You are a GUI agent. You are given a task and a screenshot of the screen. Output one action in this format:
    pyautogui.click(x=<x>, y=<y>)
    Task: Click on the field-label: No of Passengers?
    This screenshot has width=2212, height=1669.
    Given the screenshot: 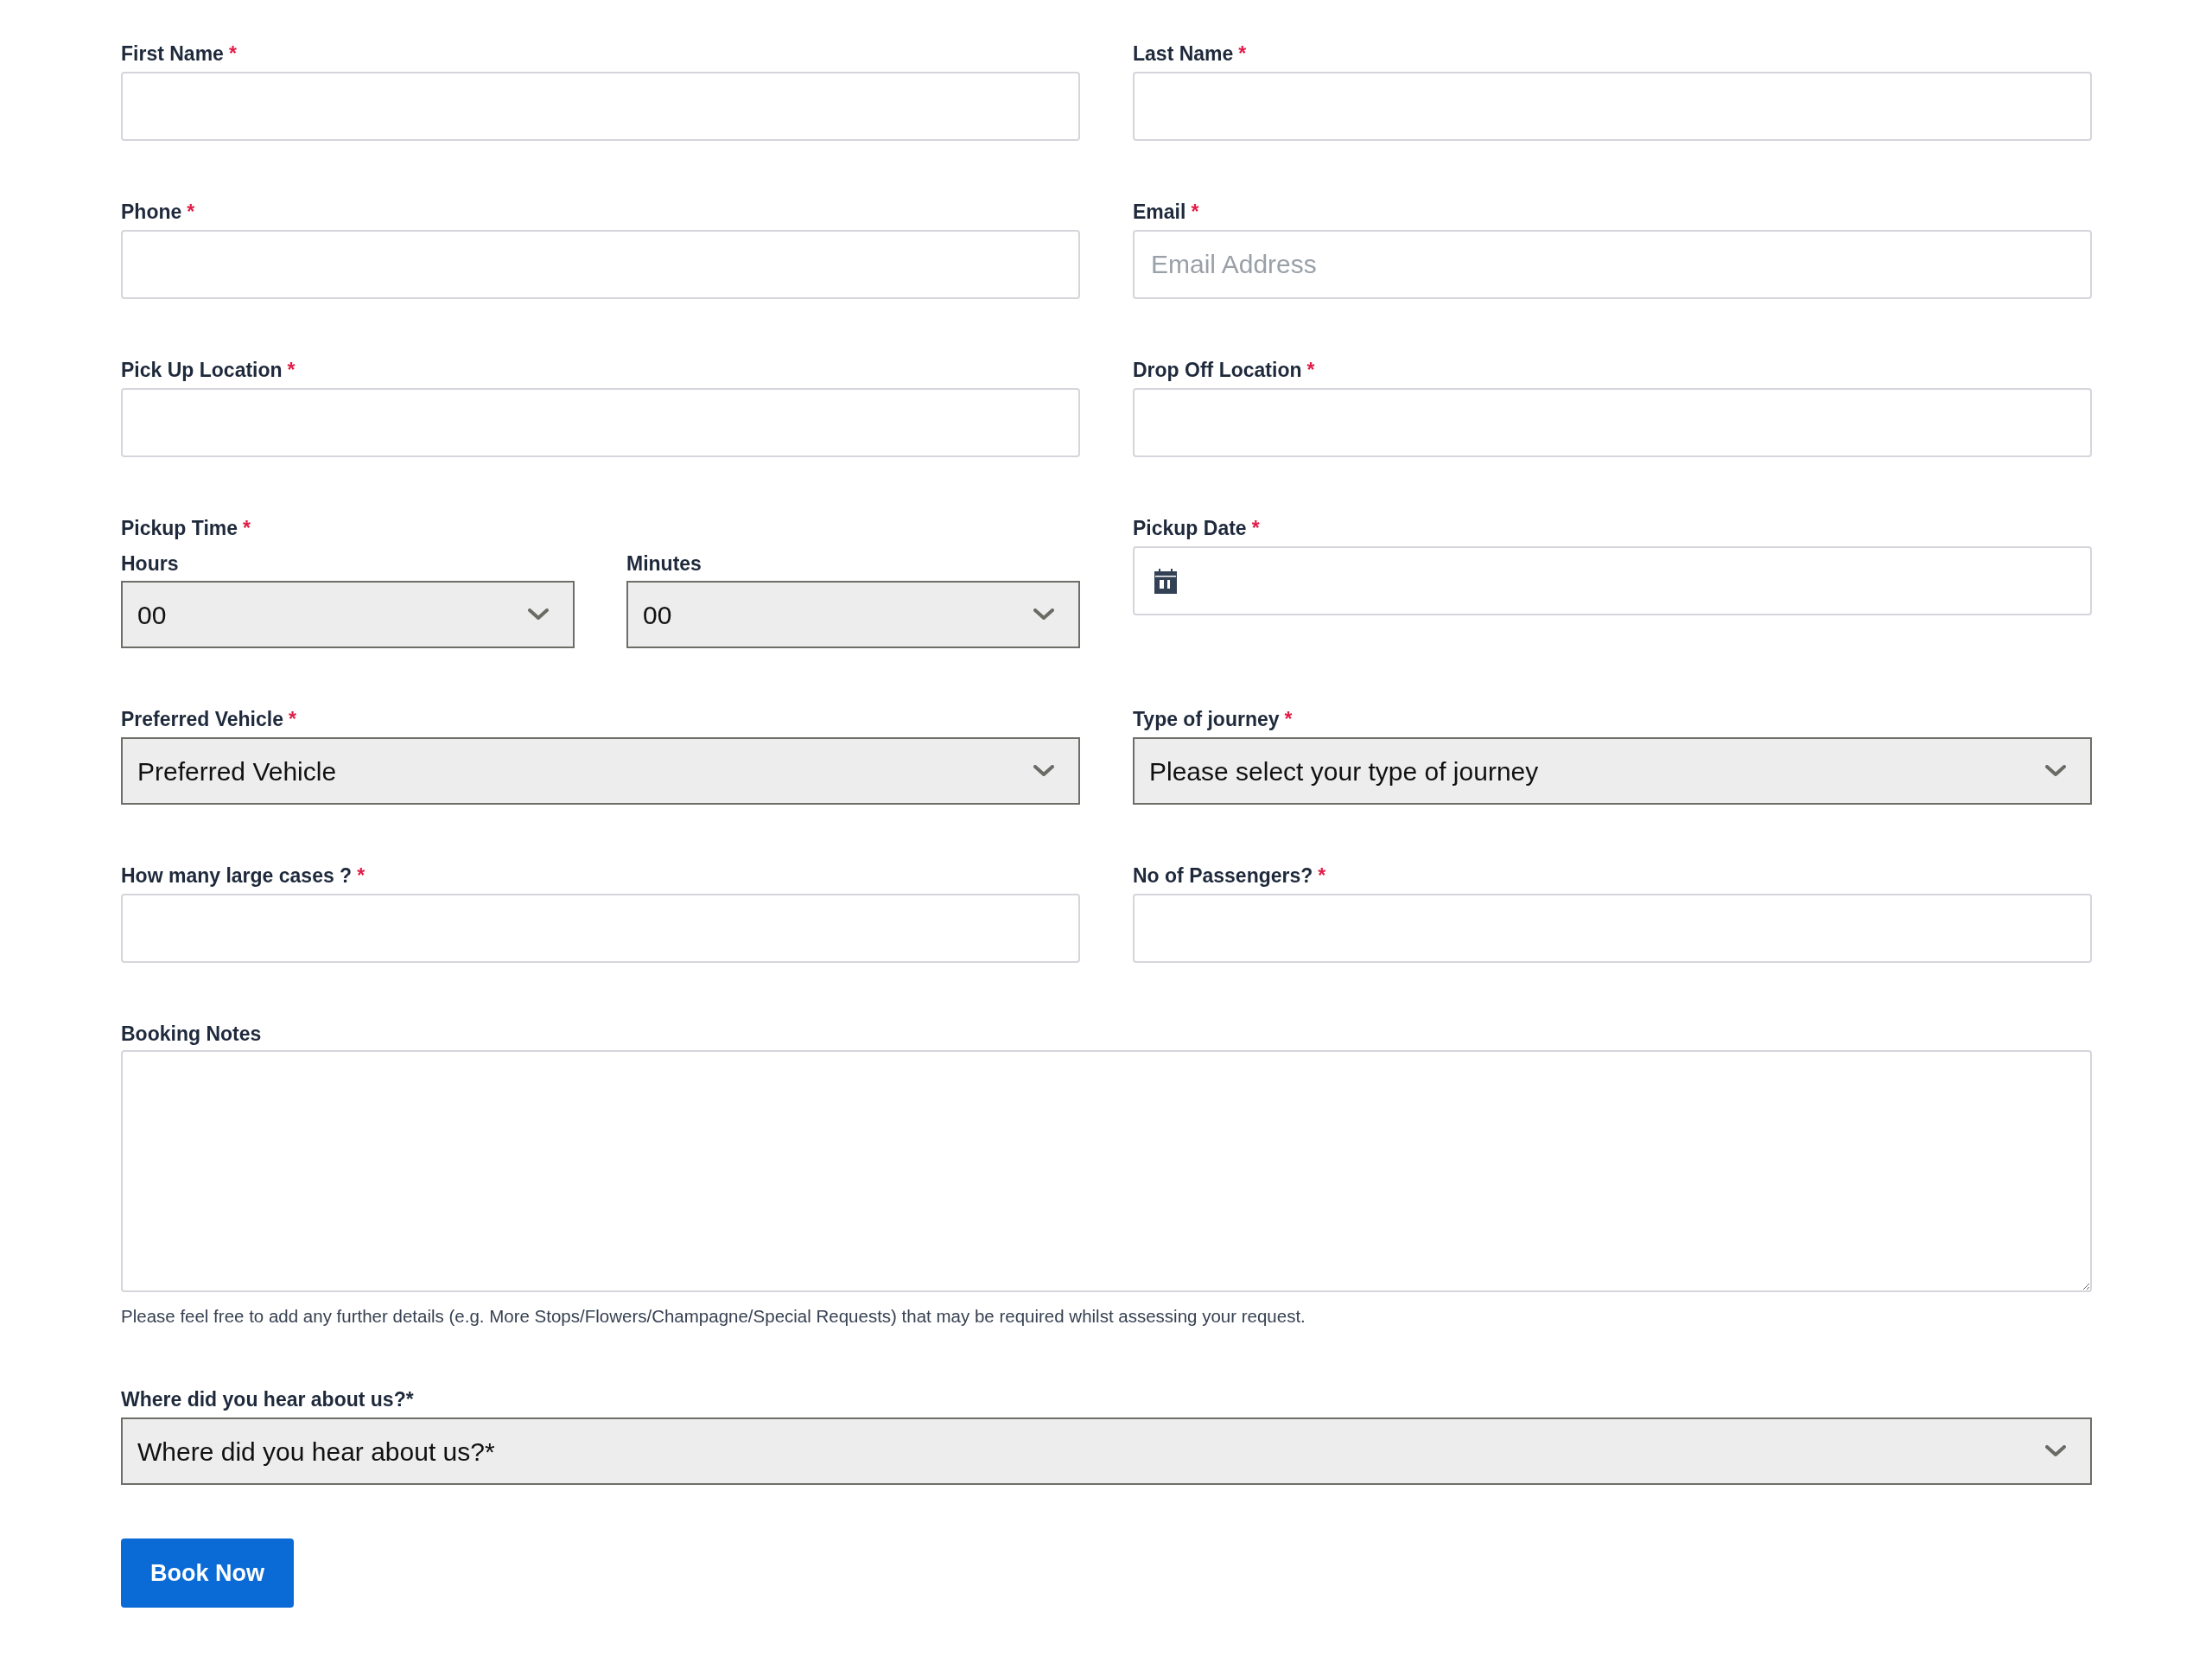 What is the action you would take?
    pyautogui.click(x=1223, y=876)
    